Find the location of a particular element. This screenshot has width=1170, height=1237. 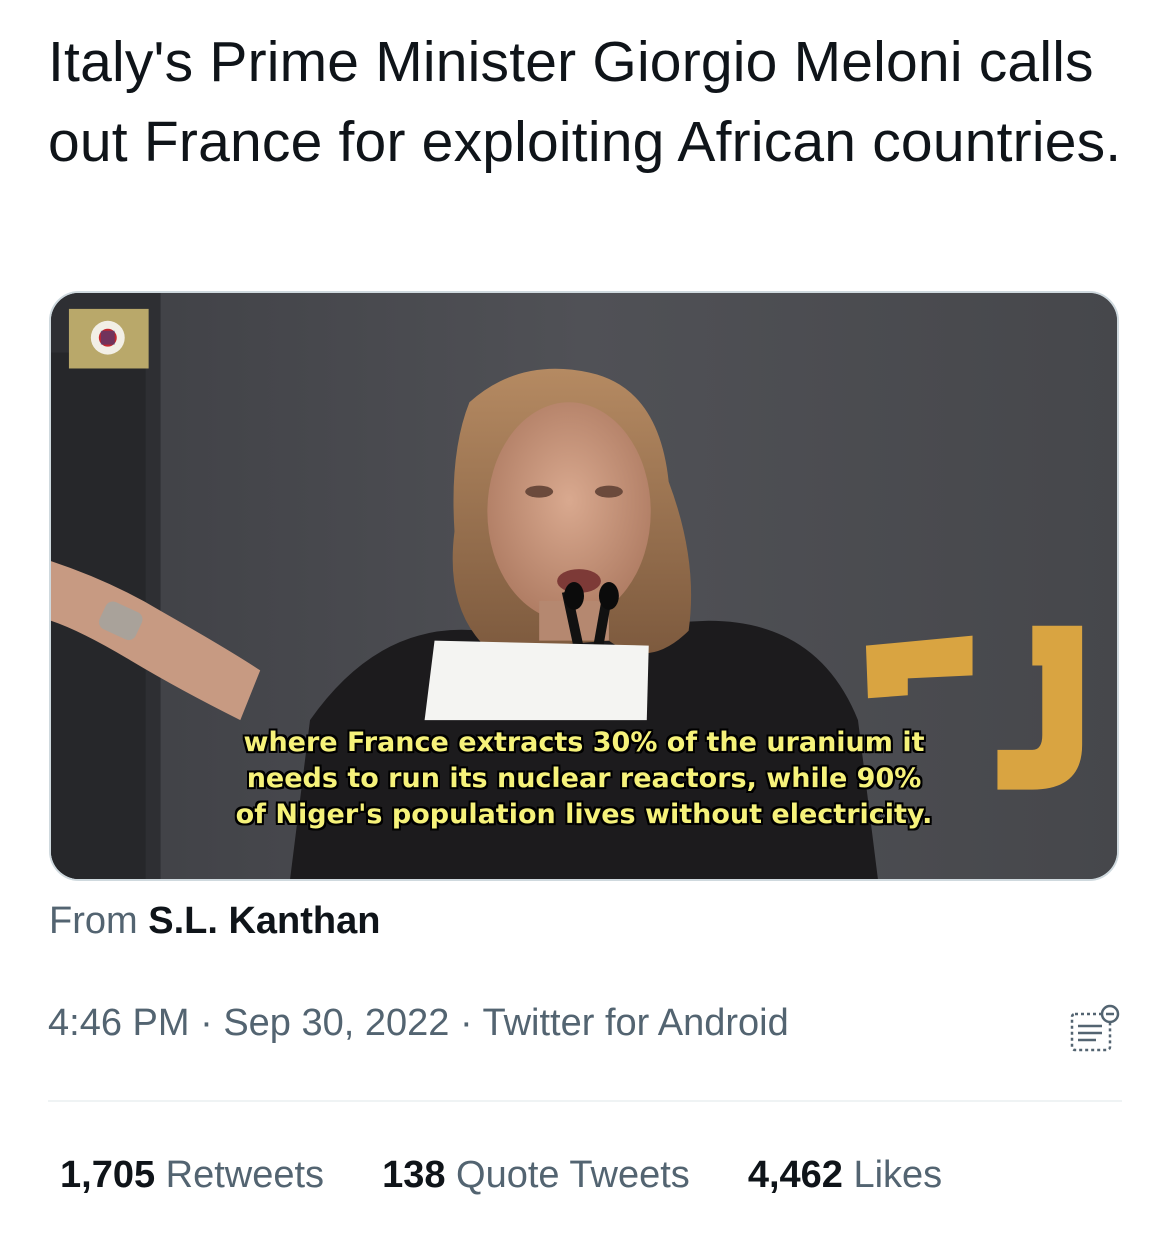

source-prefix: From is located at coordinates (93, 921).